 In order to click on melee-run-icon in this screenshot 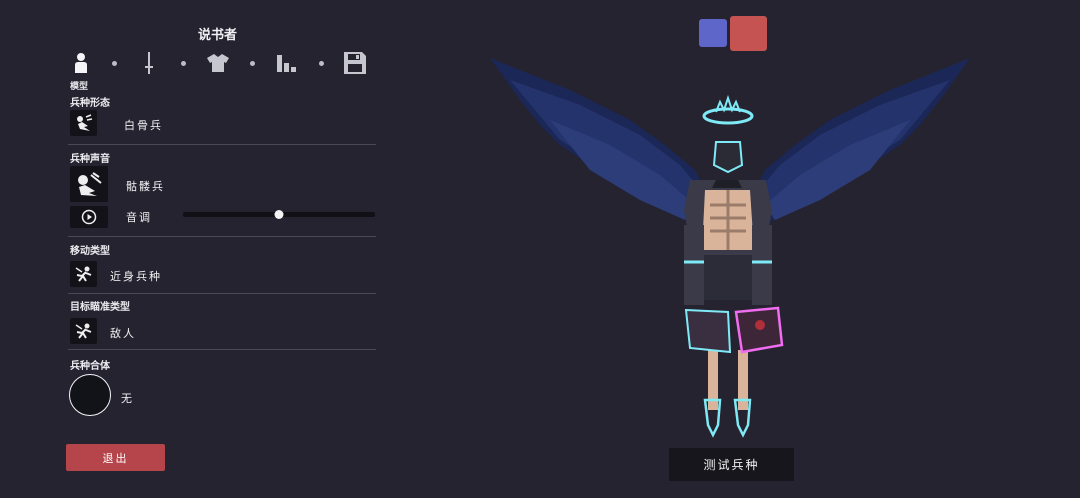, I will do `click(83, 274)`.